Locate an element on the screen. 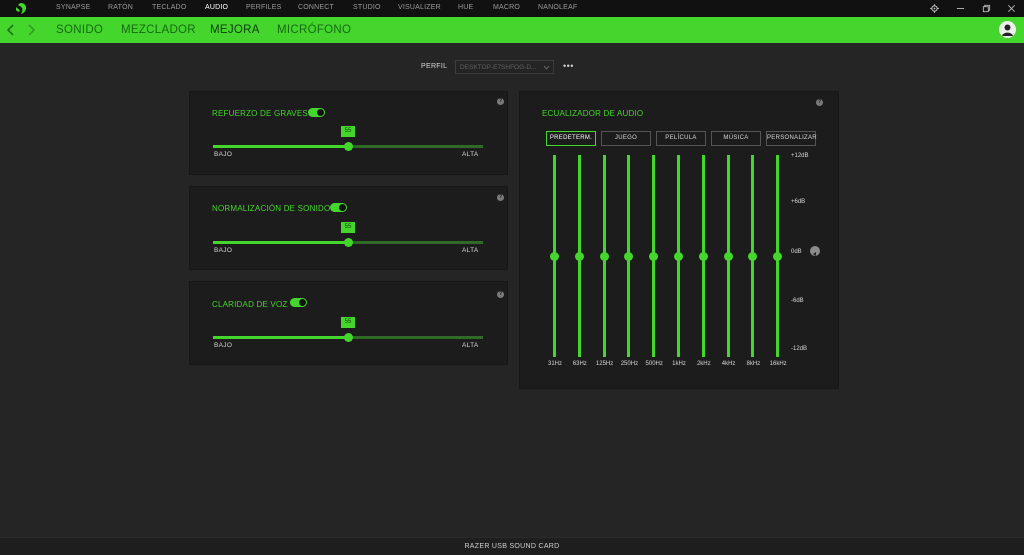 This screenshot has width=1024, height=555. sound-normalization-panel: ? NORMALIZACIÓN DE SONIDO 55 BAJO ALTA is located at coordinates (348, 228).